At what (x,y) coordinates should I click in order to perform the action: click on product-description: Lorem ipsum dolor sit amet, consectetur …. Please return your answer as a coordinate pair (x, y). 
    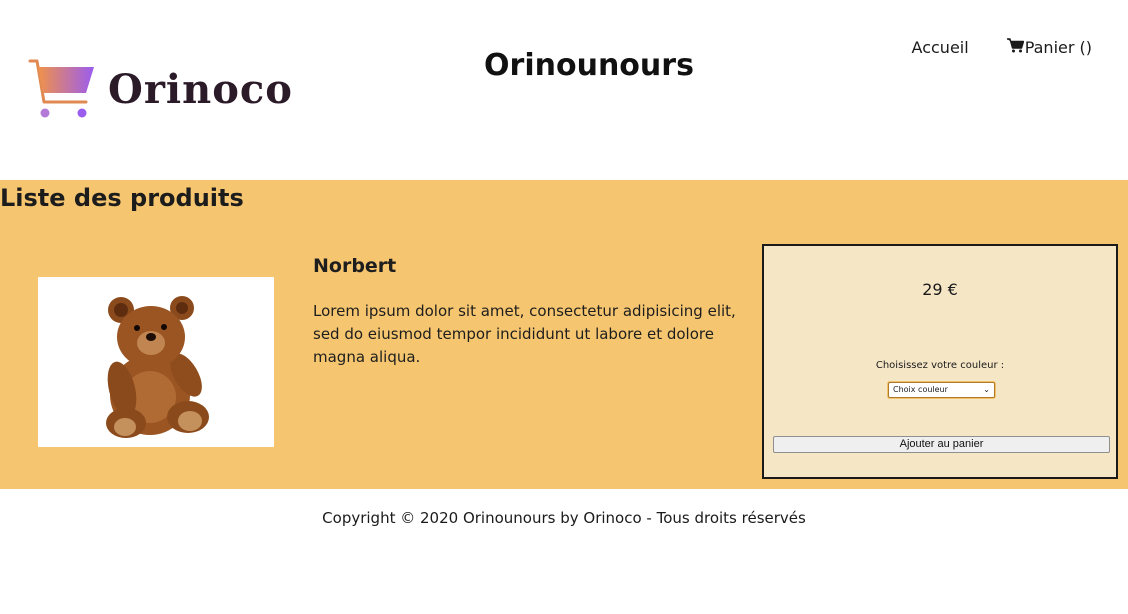
    Looking at the image, I should click on (524, 334).